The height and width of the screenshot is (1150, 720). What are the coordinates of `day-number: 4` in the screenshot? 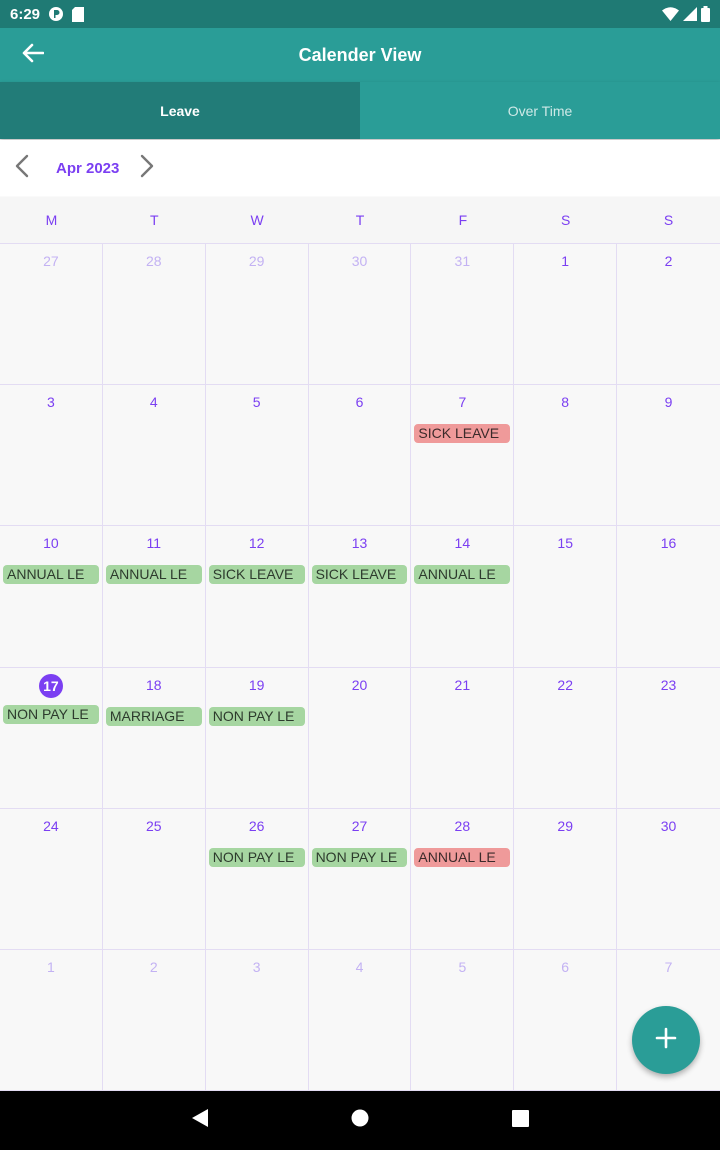 It's located at (153, 402).